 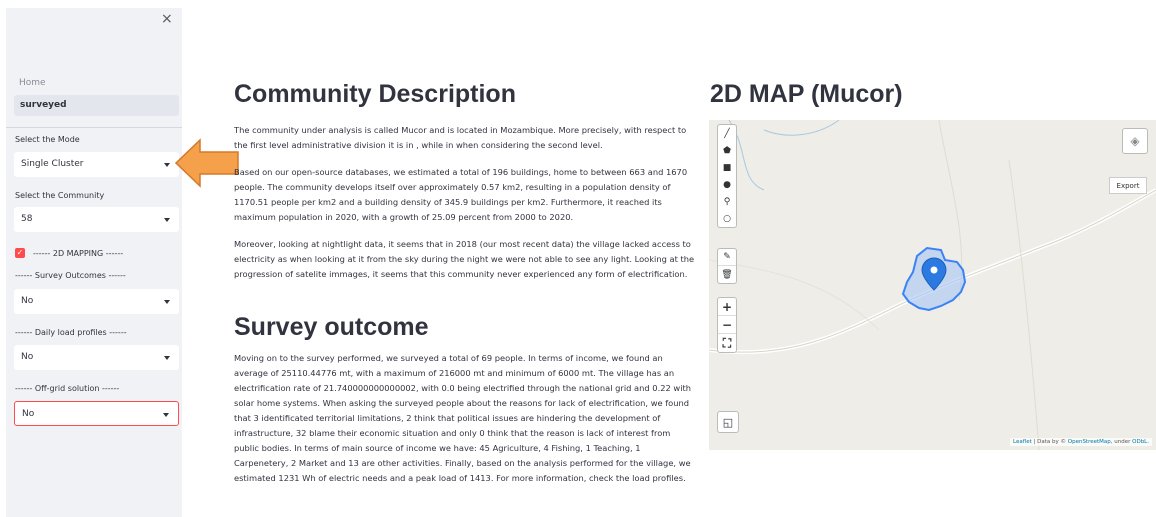 What do you see at coordinates (1128, 185) in the screenshot?
I see `export-button: Export` at bounding box center [1128, 185].